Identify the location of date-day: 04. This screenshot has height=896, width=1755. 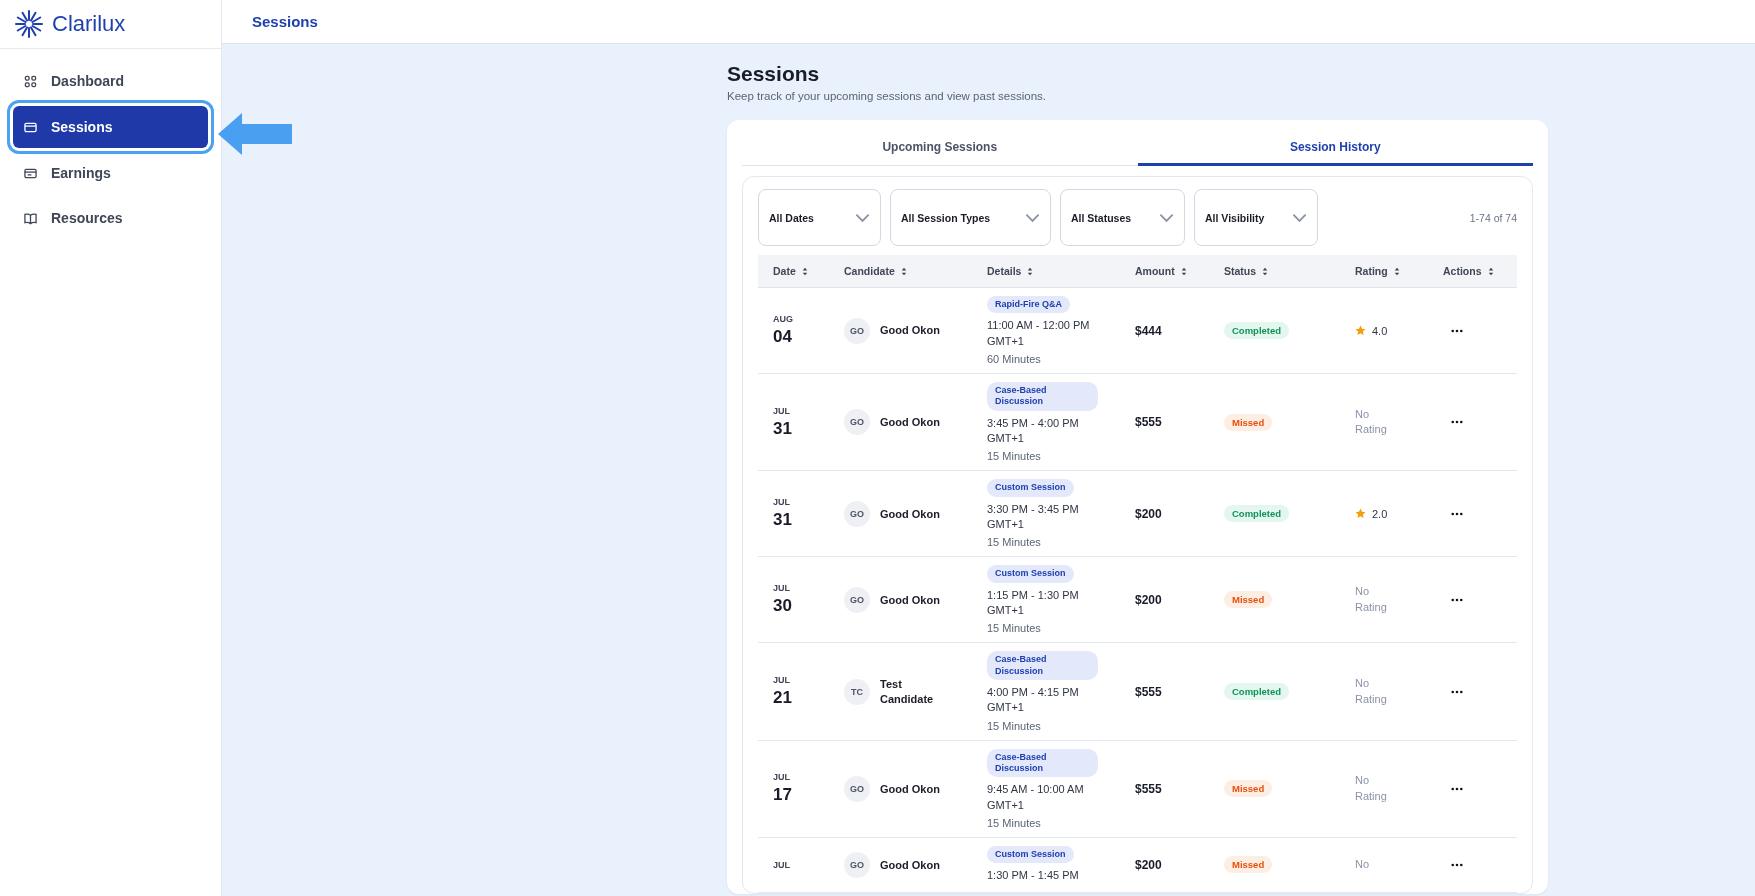
(808, 337).